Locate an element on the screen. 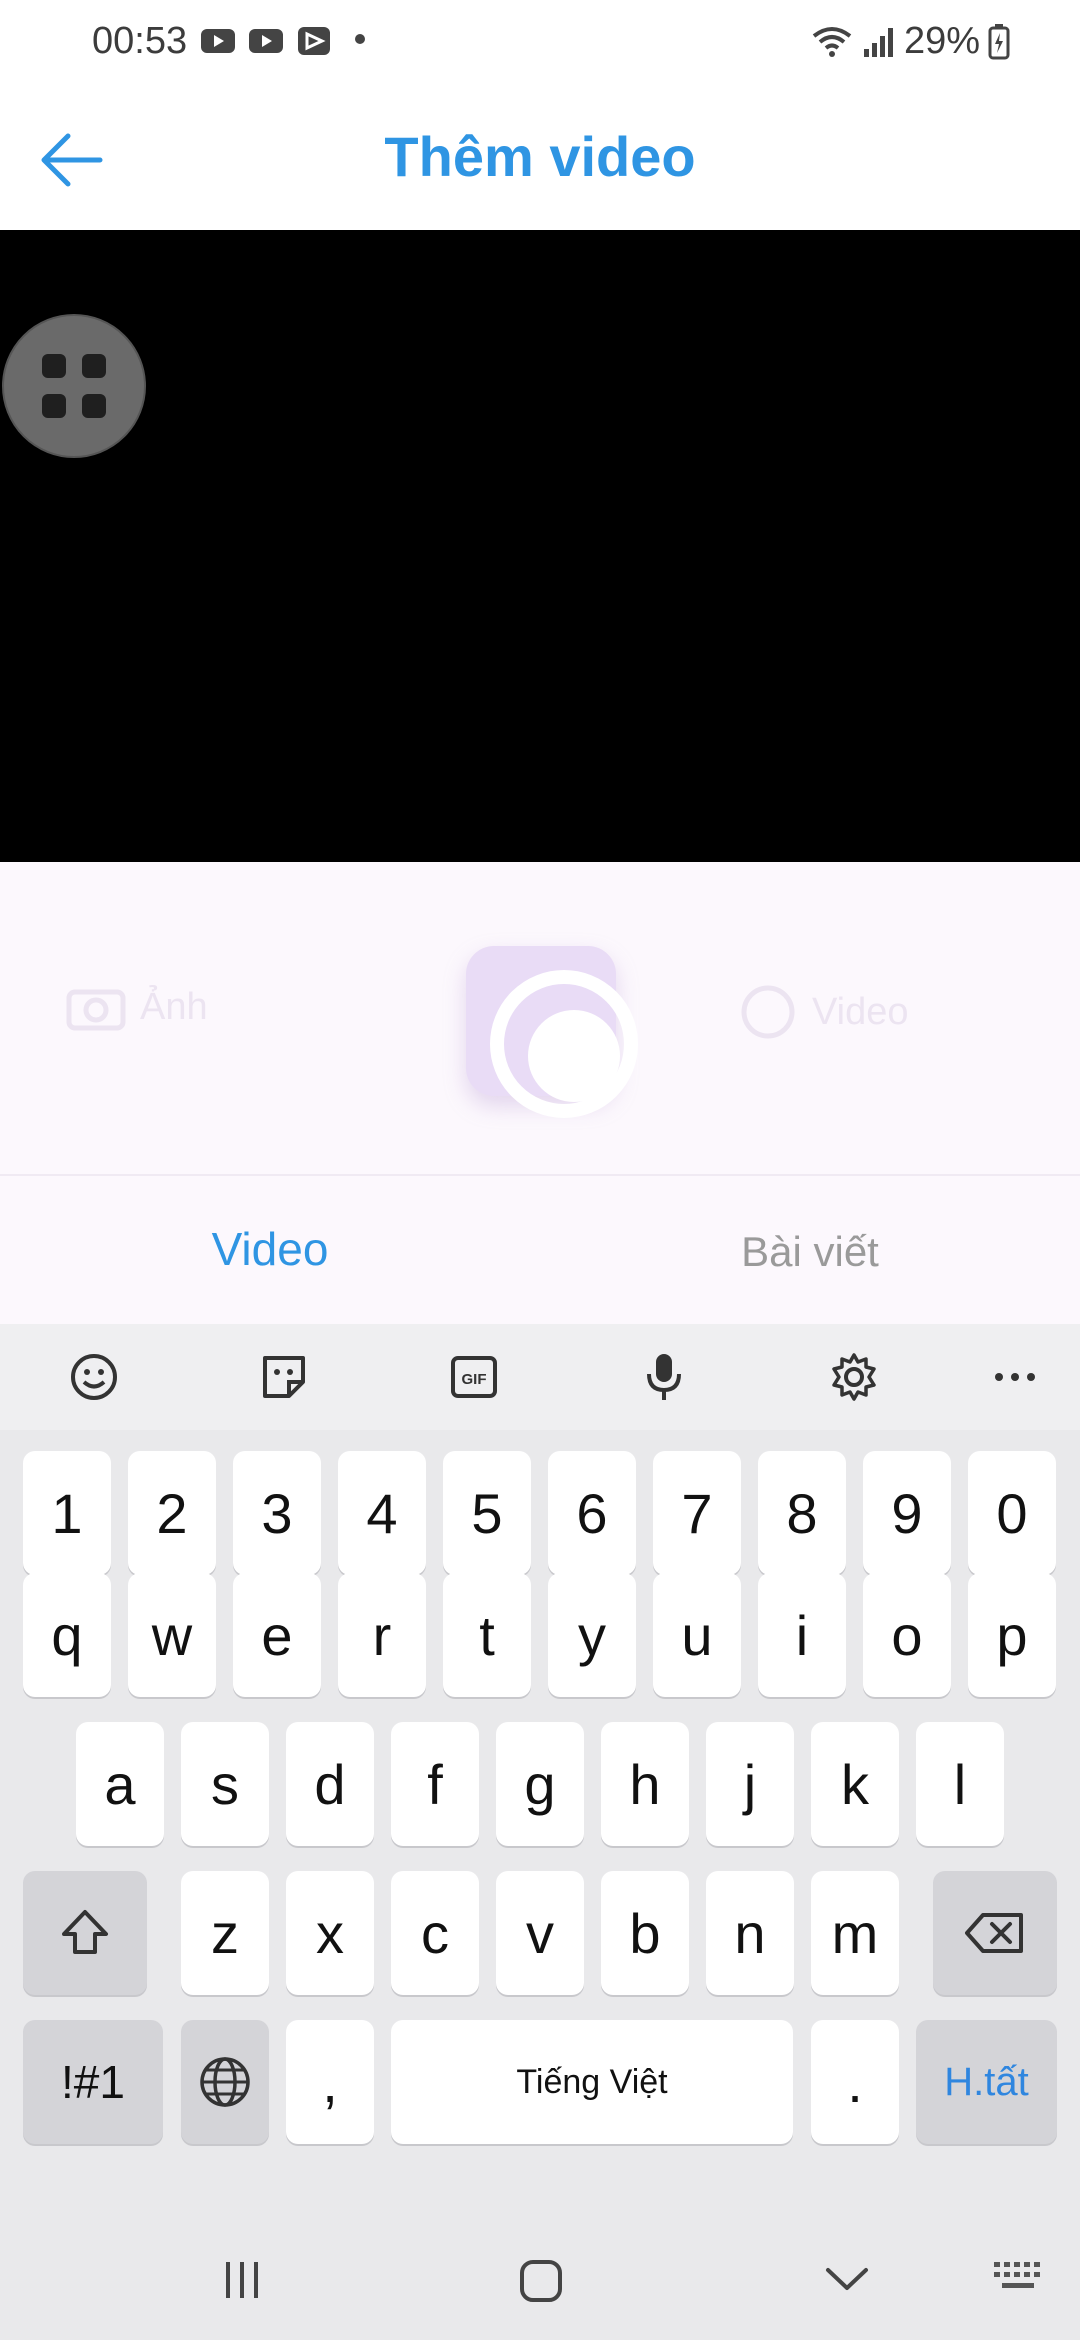  photo-mode: Ảnh is located at coordinates (137, 1007).